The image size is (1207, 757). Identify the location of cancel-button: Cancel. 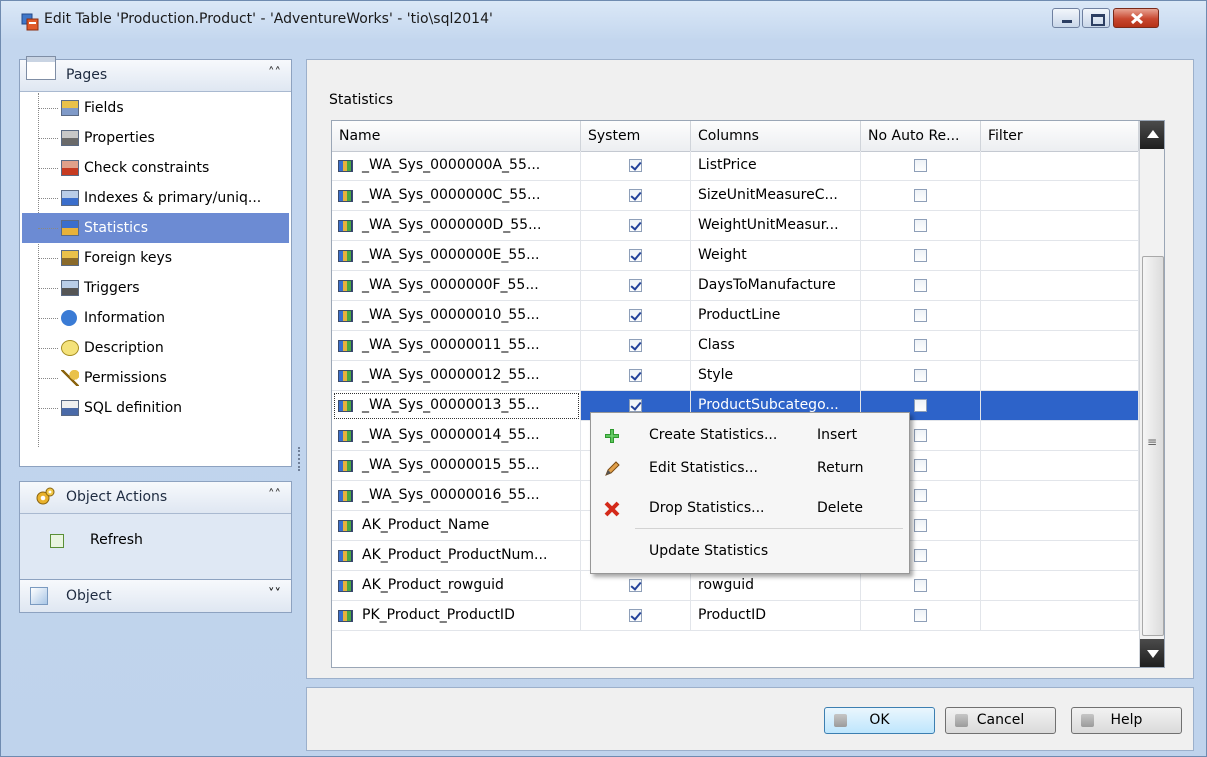
(1000, 720).